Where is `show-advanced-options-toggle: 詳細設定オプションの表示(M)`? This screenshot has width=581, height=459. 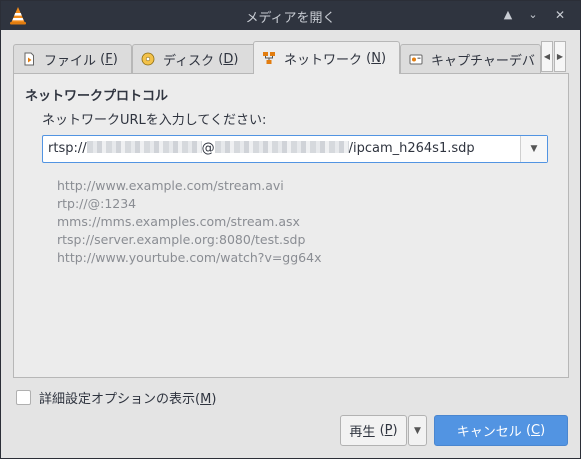 show-advanced-options-toggle: 詳細設定オプションの表示(M) is located at coordinates (116, 397).